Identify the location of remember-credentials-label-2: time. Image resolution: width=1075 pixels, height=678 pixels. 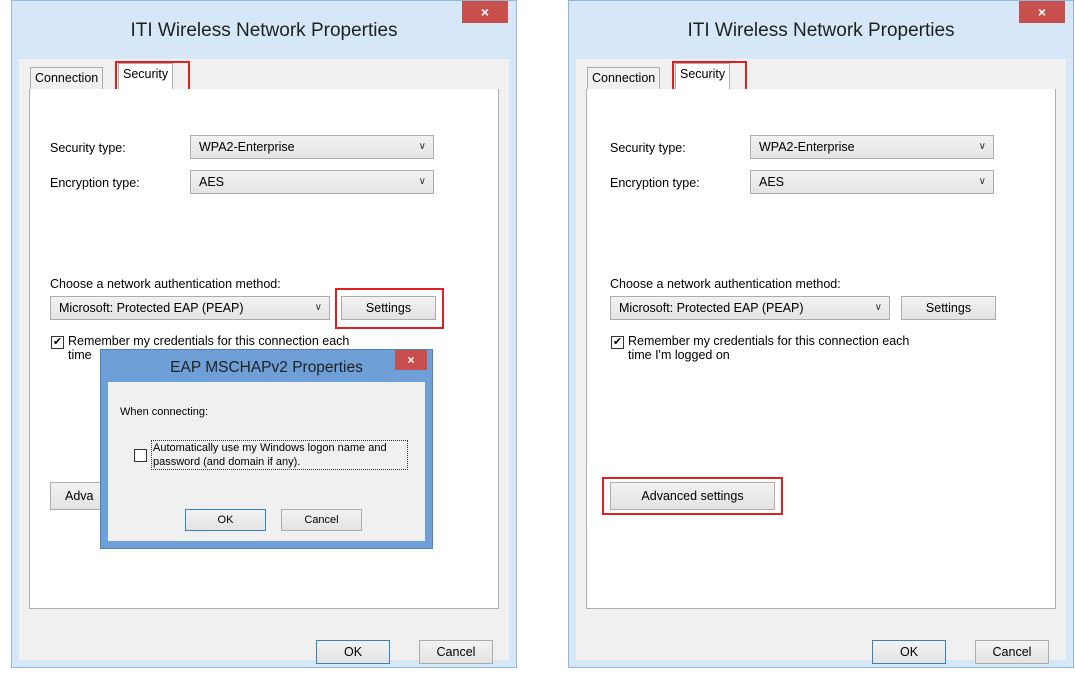
(80, 355).